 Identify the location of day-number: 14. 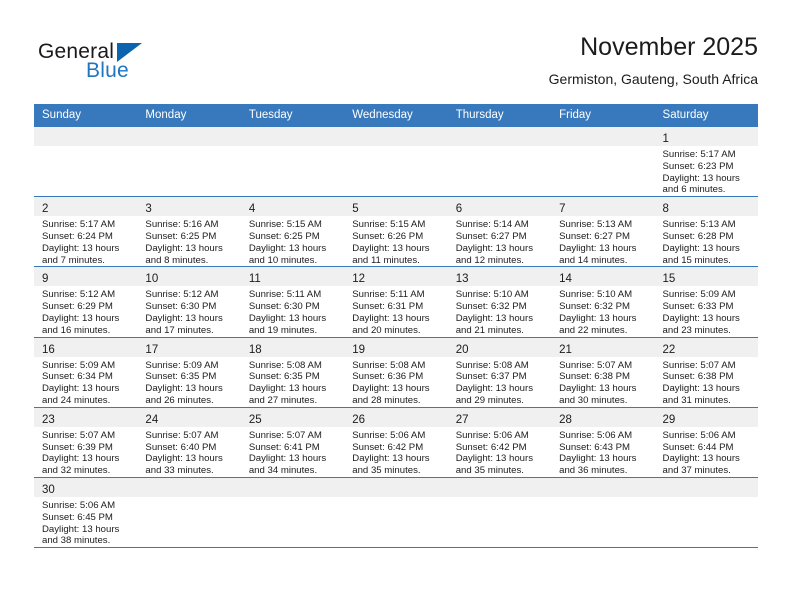
(565, 279).